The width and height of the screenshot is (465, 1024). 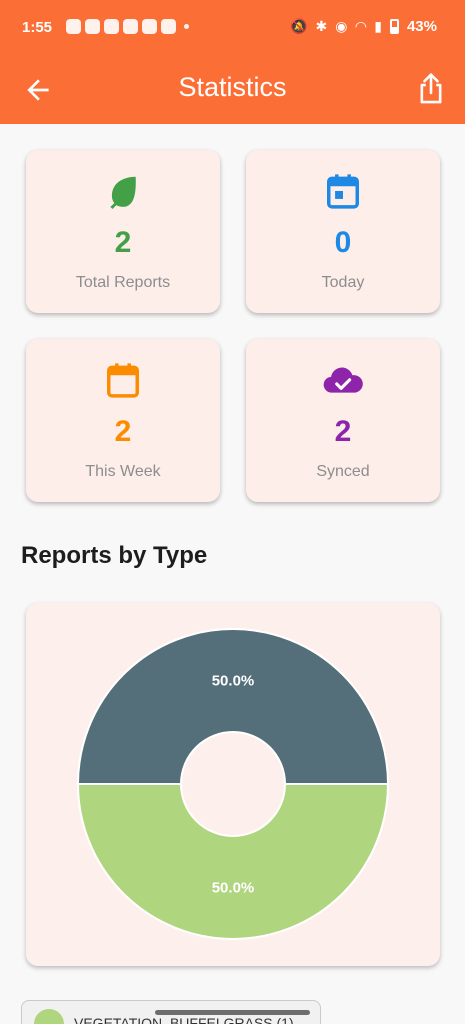 I want to click on share-button, so click(x=431, y=89).